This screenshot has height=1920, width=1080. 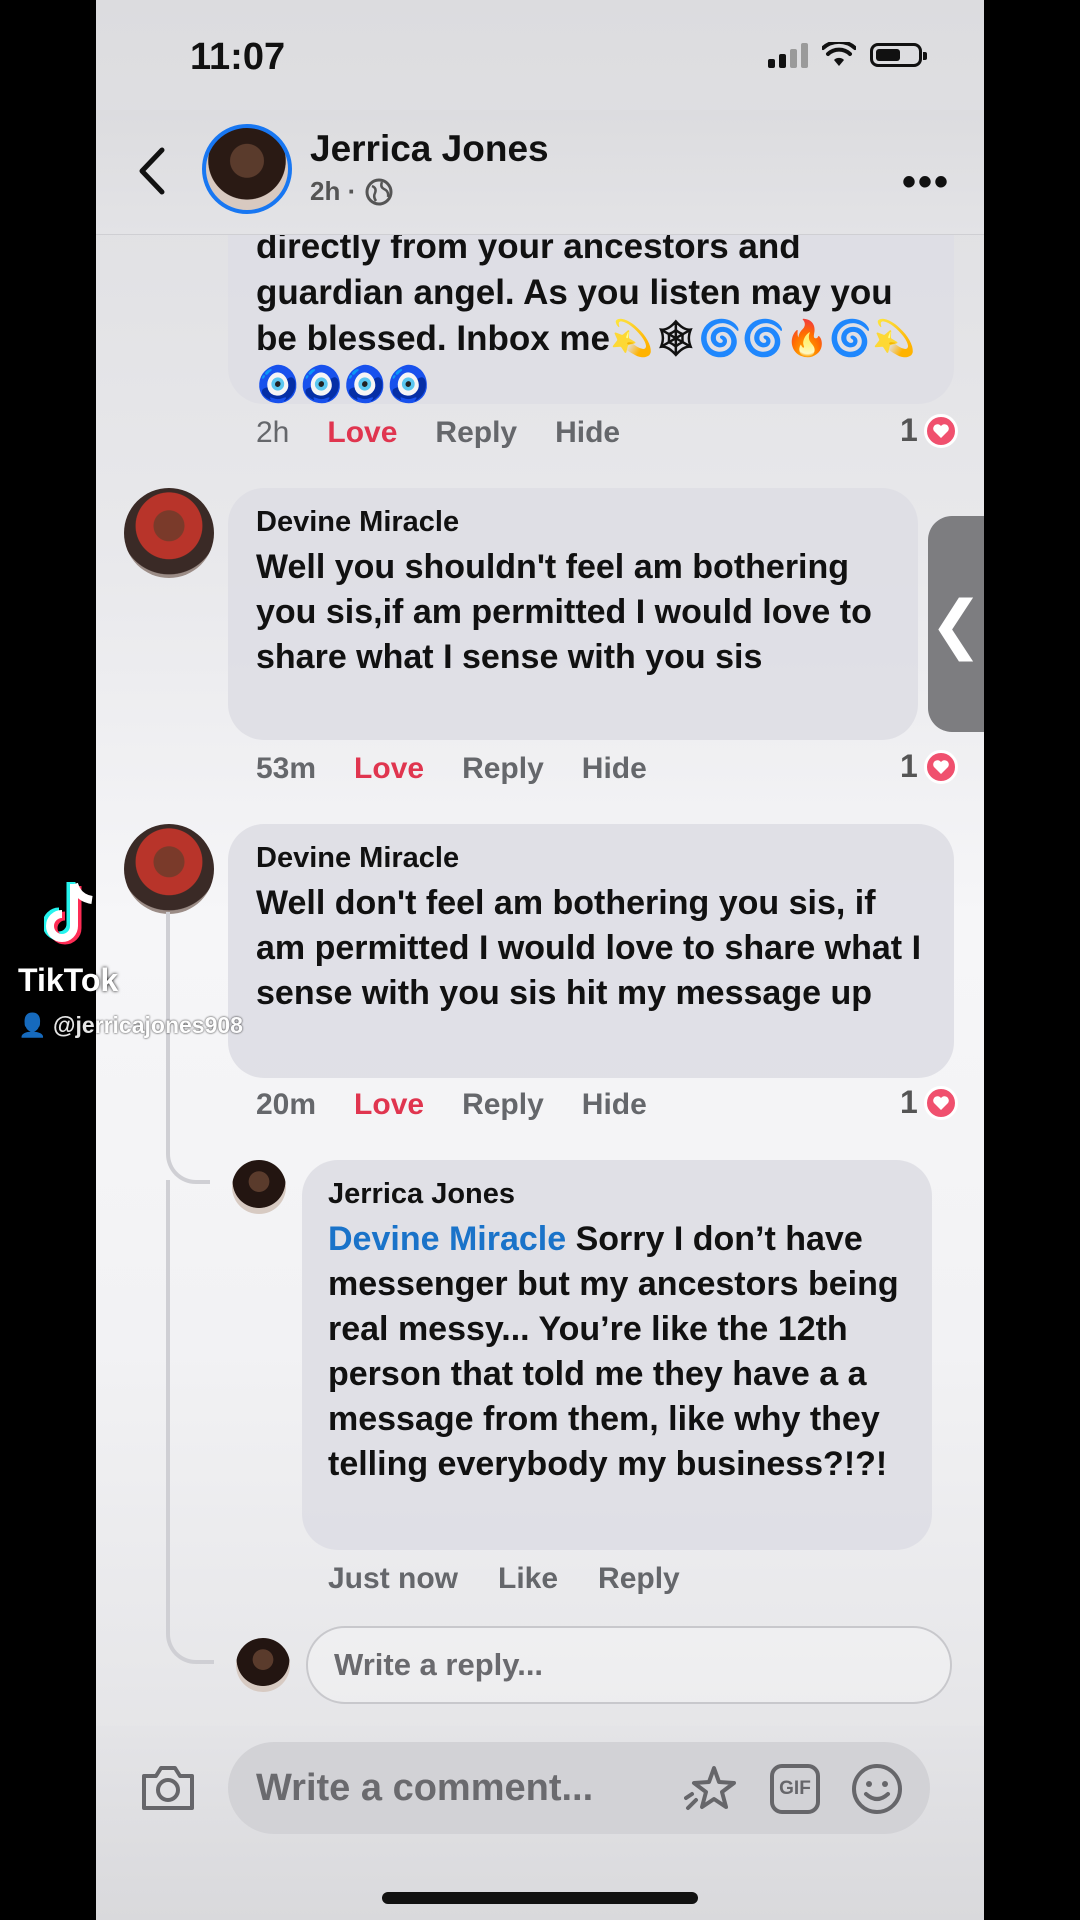 I want to click on gif-icon: GIF, so click(x=795, y=1789).